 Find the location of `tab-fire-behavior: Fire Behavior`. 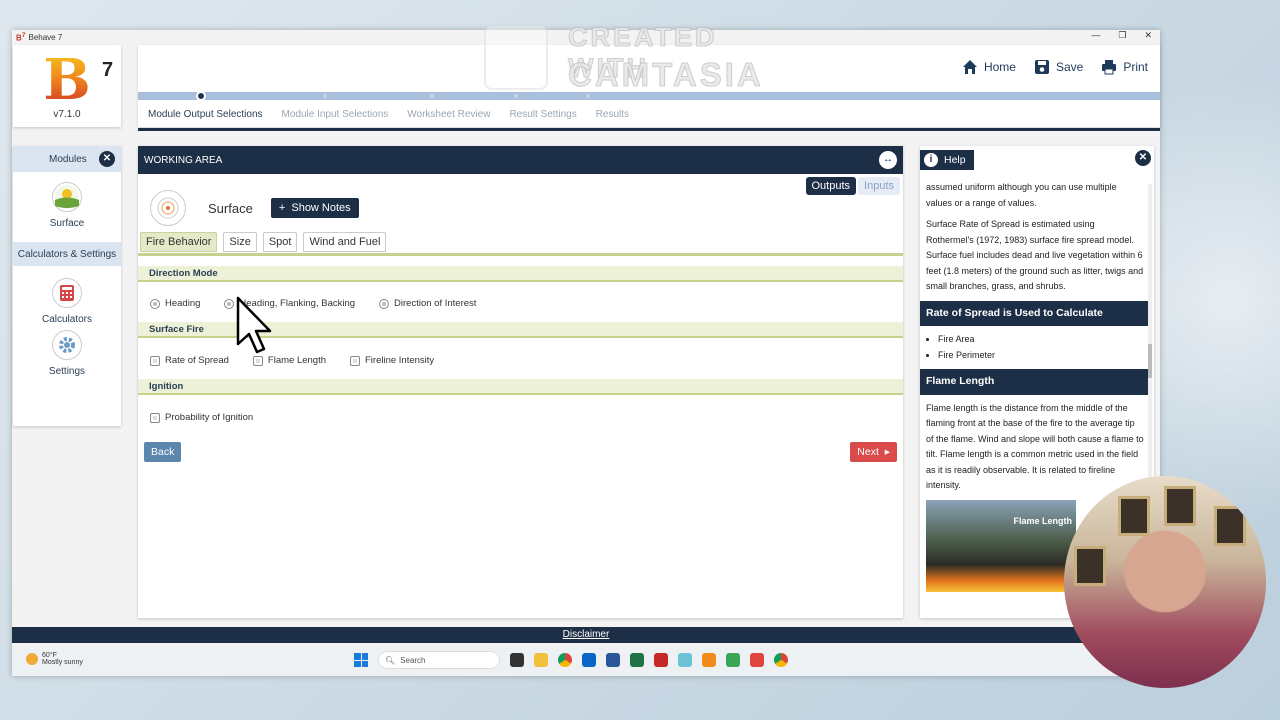

tab-fire-behavior: Fire Behavior is located at coordinates (179, 242).